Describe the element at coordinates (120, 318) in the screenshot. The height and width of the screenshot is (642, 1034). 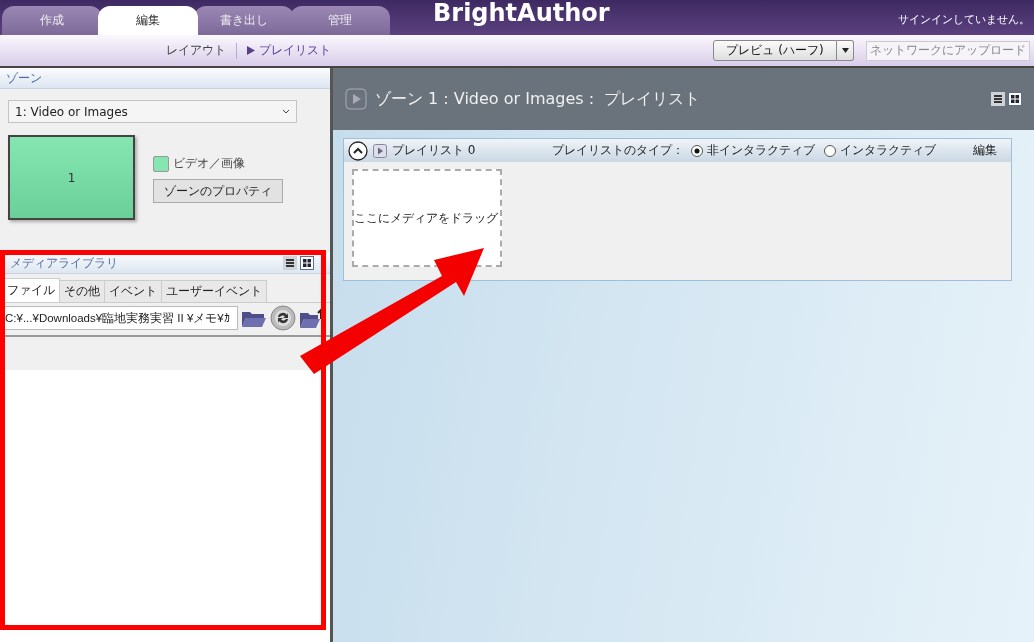
I see `path-field: C:¥...¥Downloads¥臨地実務実習 II ¥メモ¥ｶ` at that location.